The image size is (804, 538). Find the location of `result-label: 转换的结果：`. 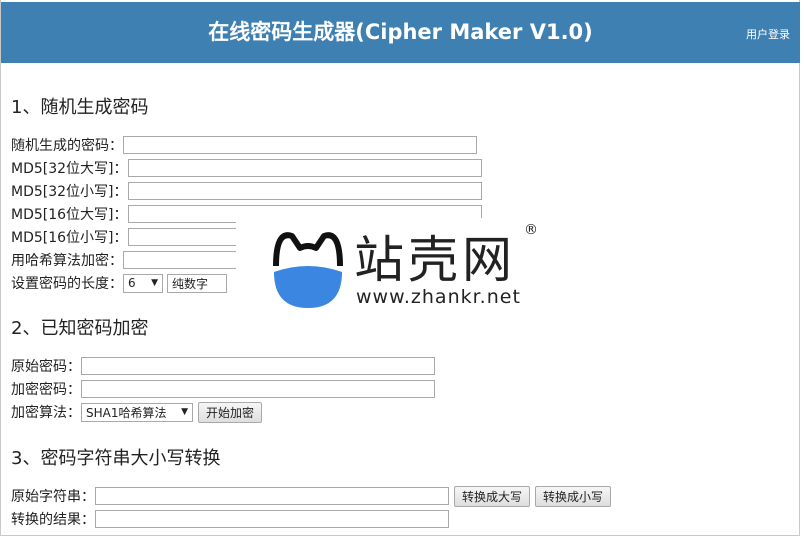

result-label: 转换的结果： is located at coordinates (53, 520).